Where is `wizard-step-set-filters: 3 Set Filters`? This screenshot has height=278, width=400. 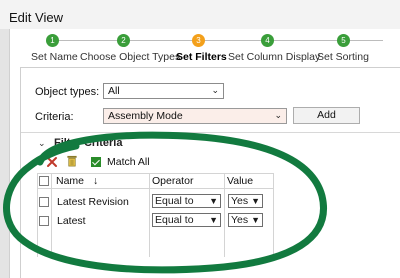
wizard-step-set-filters: 3 Set Filters is located at coordinates (201, 49).